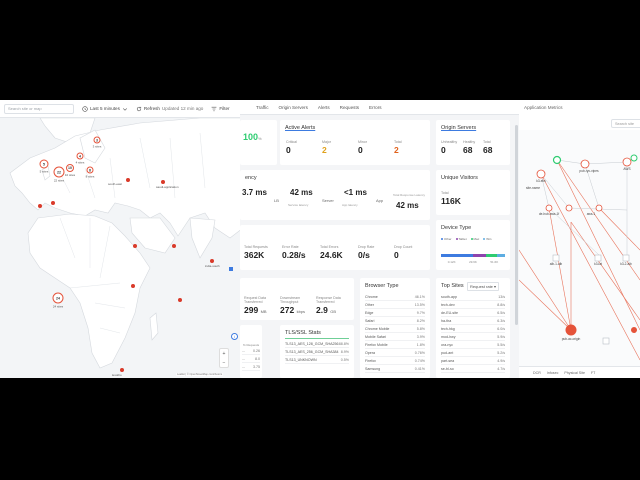 This screenshot has height=480, width=640. What do you see at coordinates (403, 252) in the screenshot?
I see `drop-count: Drop Count 0` at bounding box center [403, 252].